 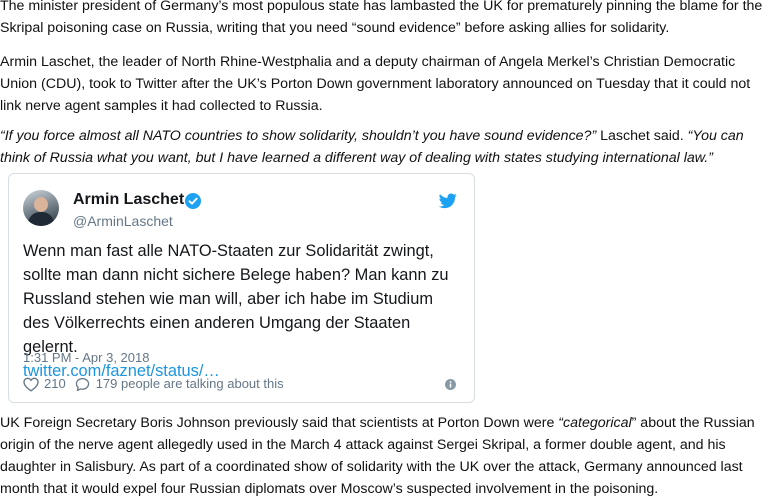 I want to click on tweet-author-handle: @ArminLaschet, so click(x=123, y=221).